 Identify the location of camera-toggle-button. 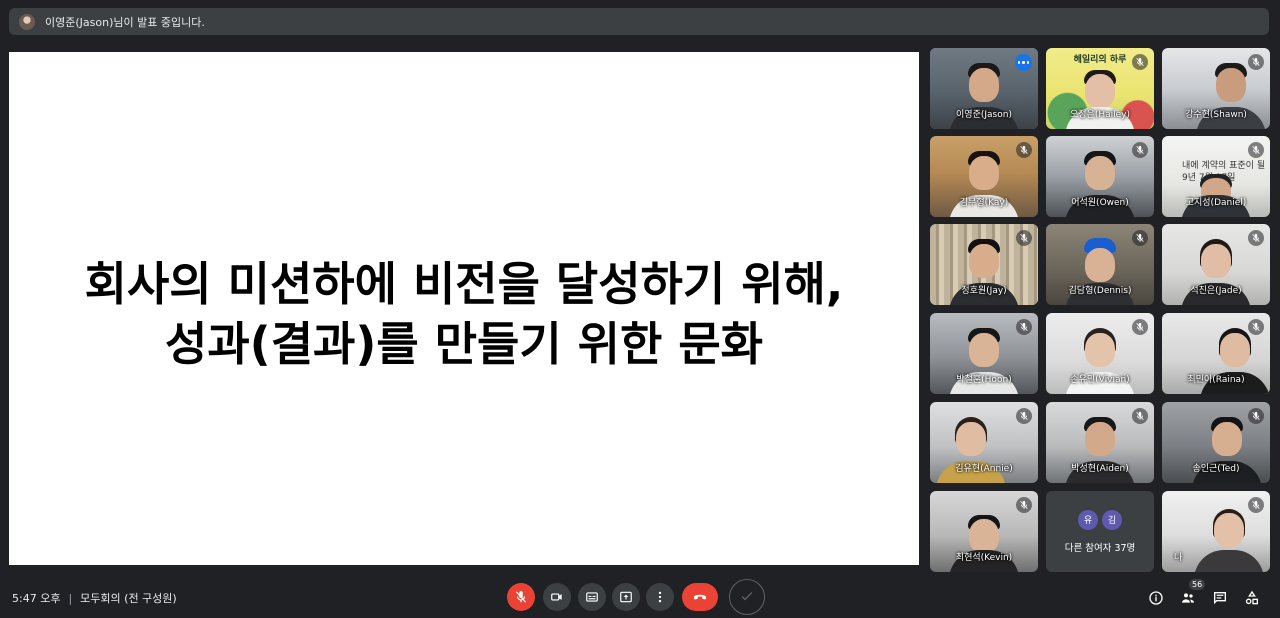
(557, 597).